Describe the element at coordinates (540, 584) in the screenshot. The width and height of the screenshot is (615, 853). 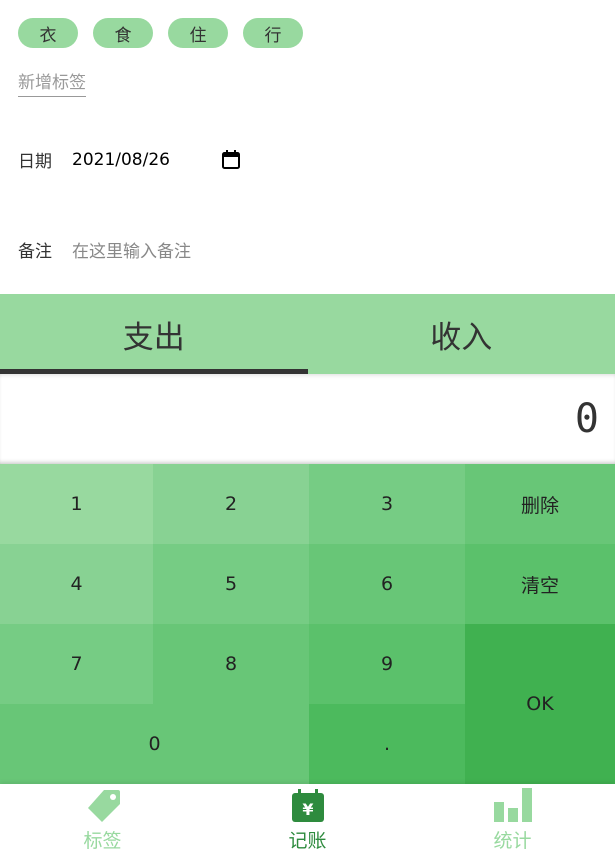
I see `clear-button: 清空` at that location.